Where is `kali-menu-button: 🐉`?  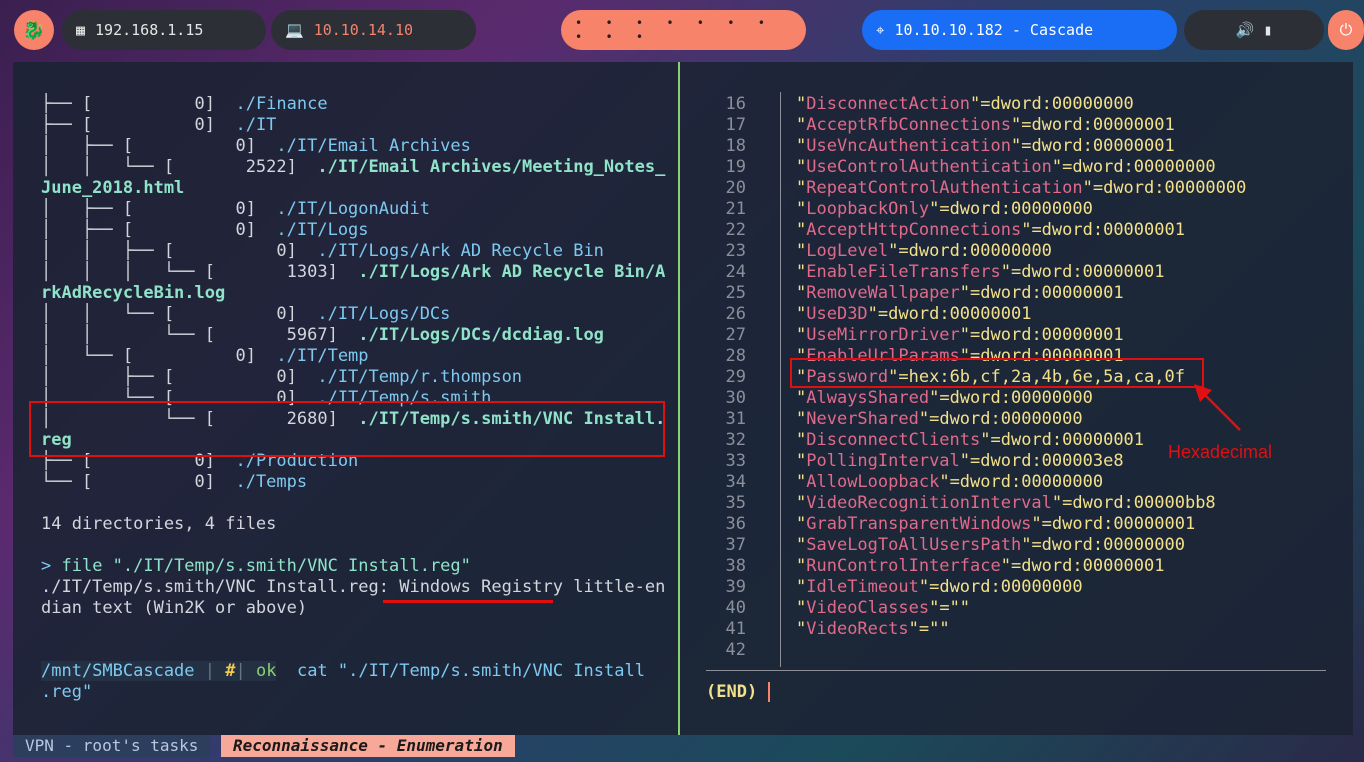 kali-menu-button: 🐉 is located at coordinates (34, 30).